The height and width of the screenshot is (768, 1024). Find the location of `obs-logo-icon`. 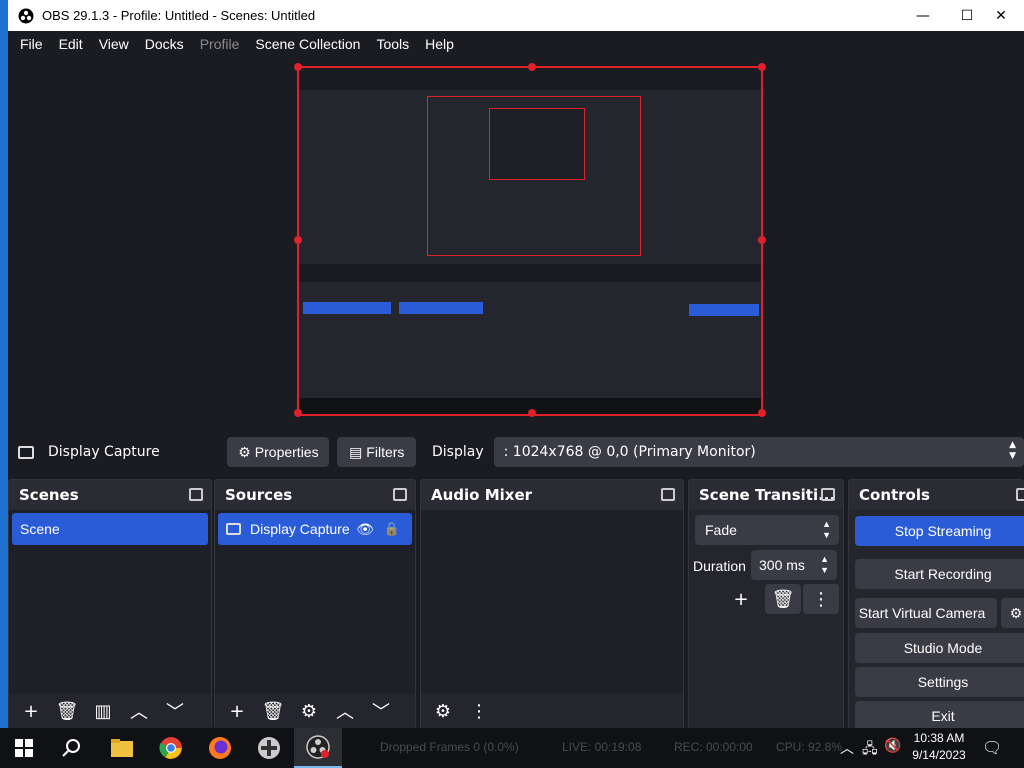

obs-logo-icon is located at coordinates (318, 747).